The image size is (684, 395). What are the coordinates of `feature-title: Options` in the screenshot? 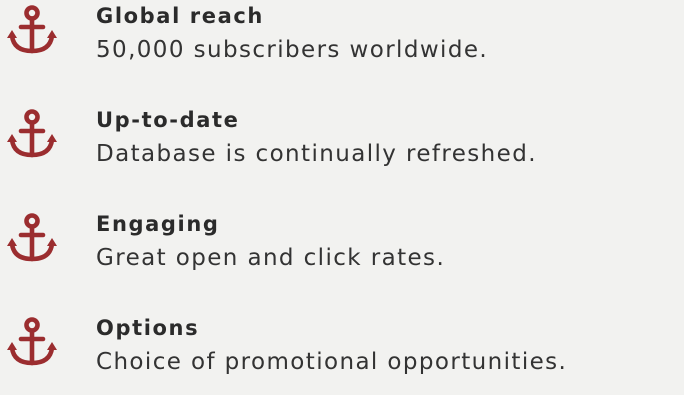 It's located at (148, 328).